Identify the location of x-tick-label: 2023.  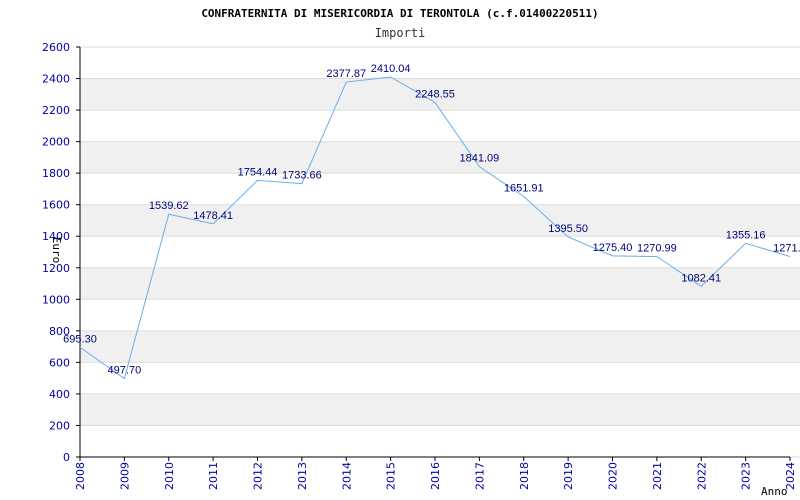
(746, 476).